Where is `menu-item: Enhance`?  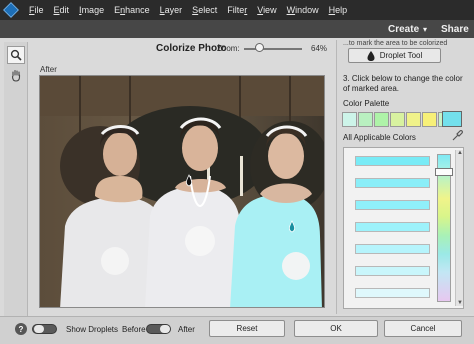
menu-item: Enhance is located at coordinates (132, 10).